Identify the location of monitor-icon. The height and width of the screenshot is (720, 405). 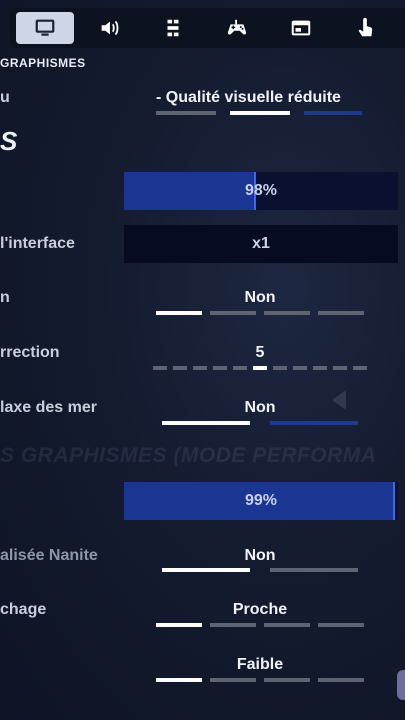
(45, 27).